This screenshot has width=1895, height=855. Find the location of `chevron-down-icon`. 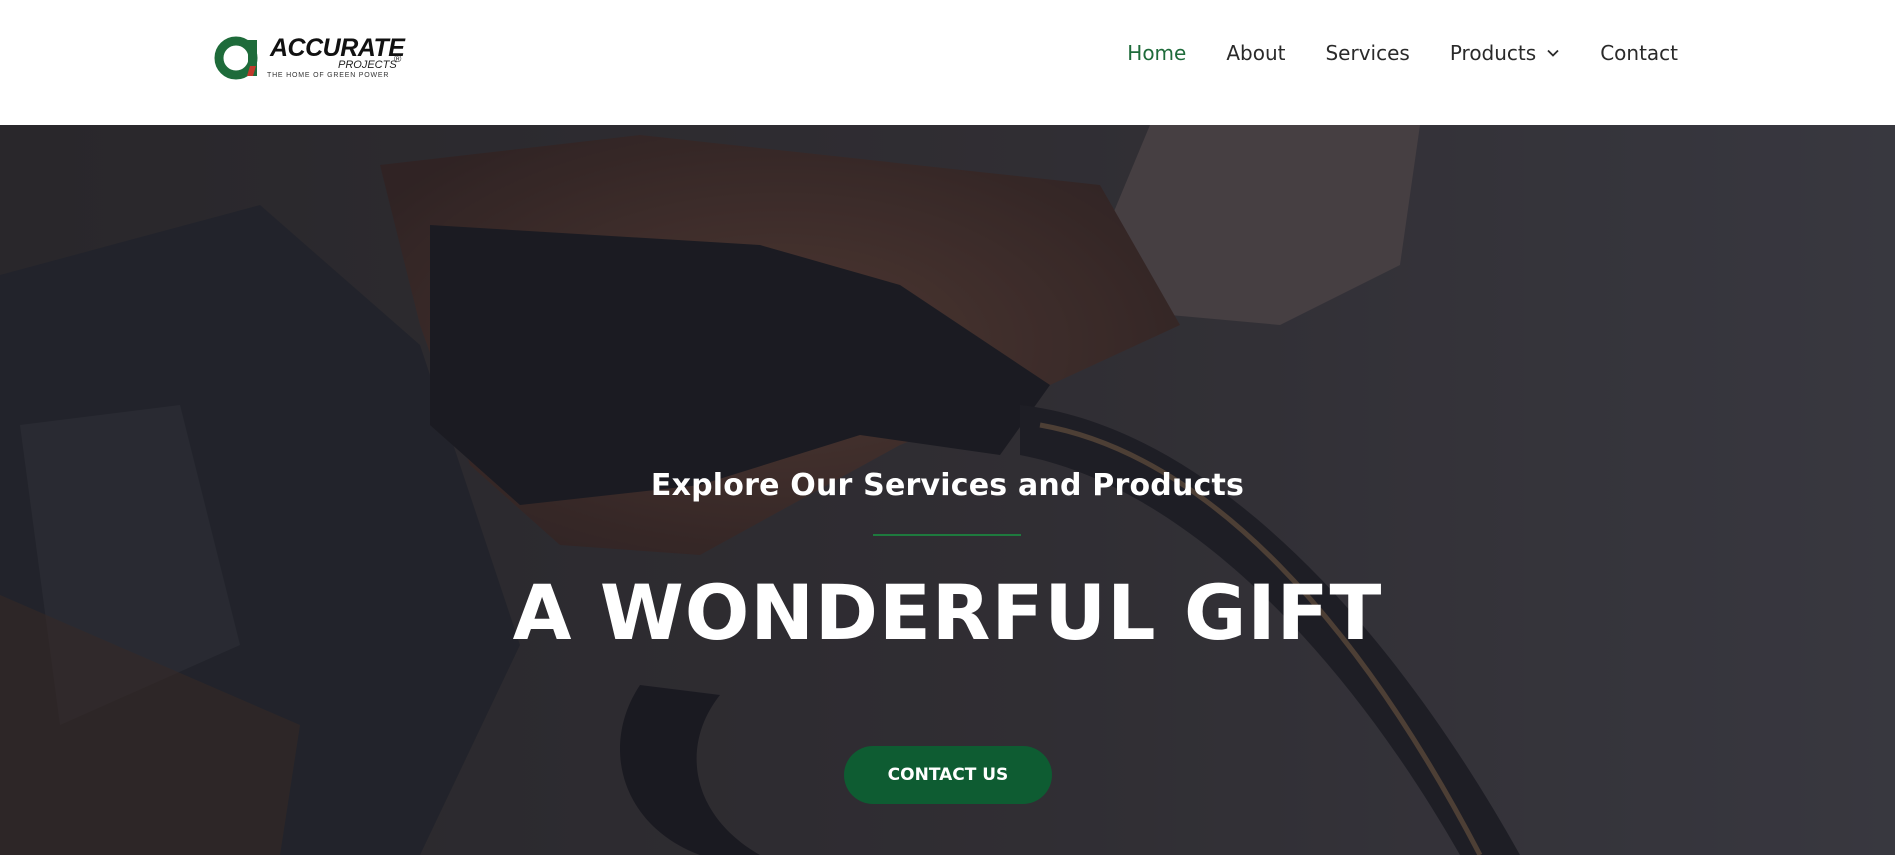

chevron-down-icon is located at coordinates (1553, 53).